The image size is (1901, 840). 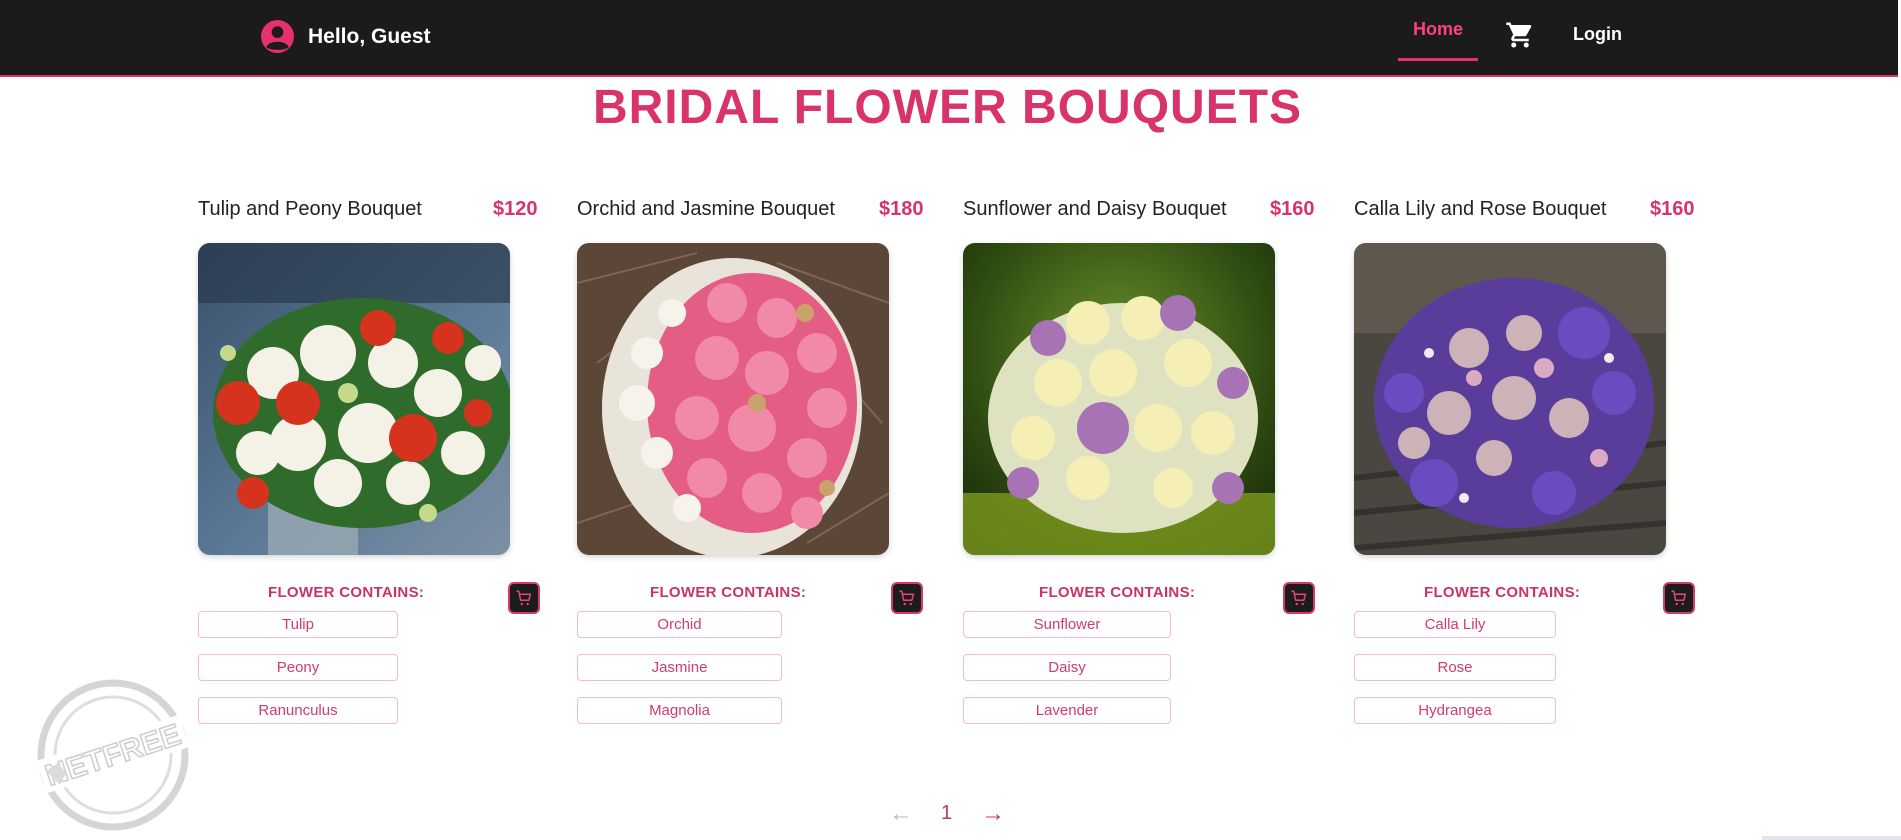 I want to click on page-title: BRIDAL FLOWER BOUQUETS, so click(x=947, y=107).